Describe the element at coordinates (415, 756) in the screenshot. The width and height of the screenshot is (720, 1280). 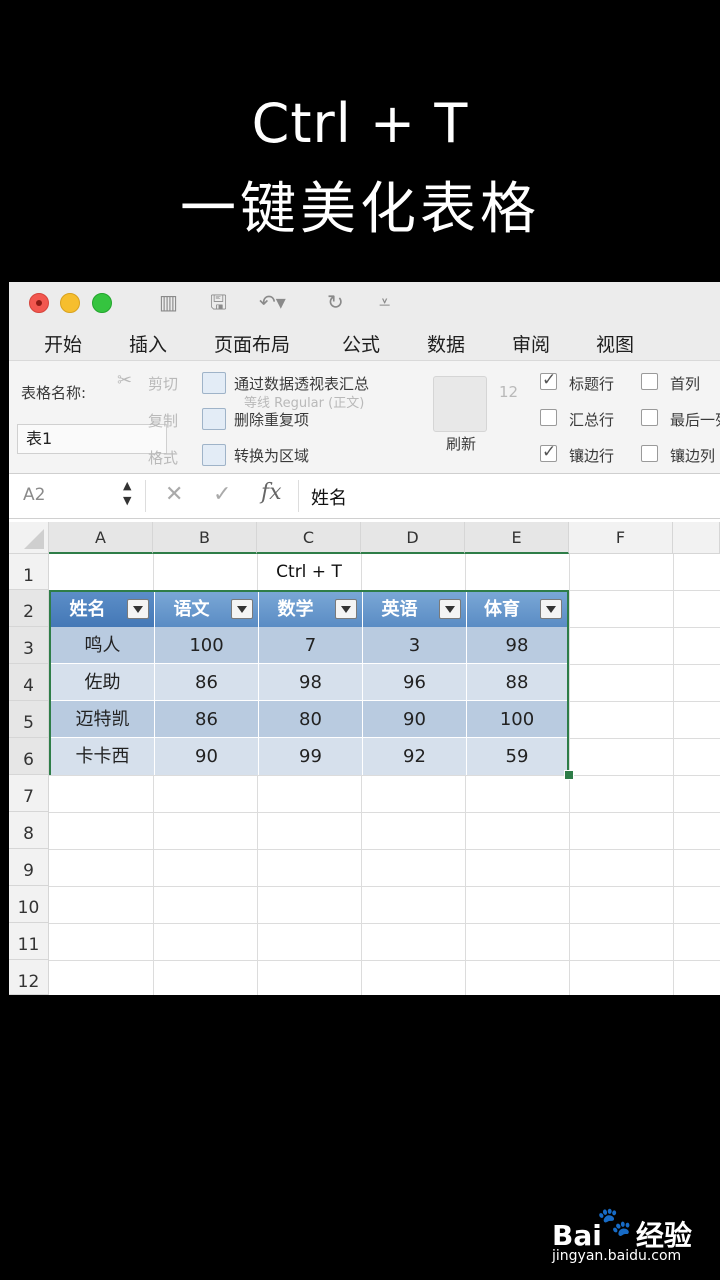
I see `table-cell: 92` at that location.